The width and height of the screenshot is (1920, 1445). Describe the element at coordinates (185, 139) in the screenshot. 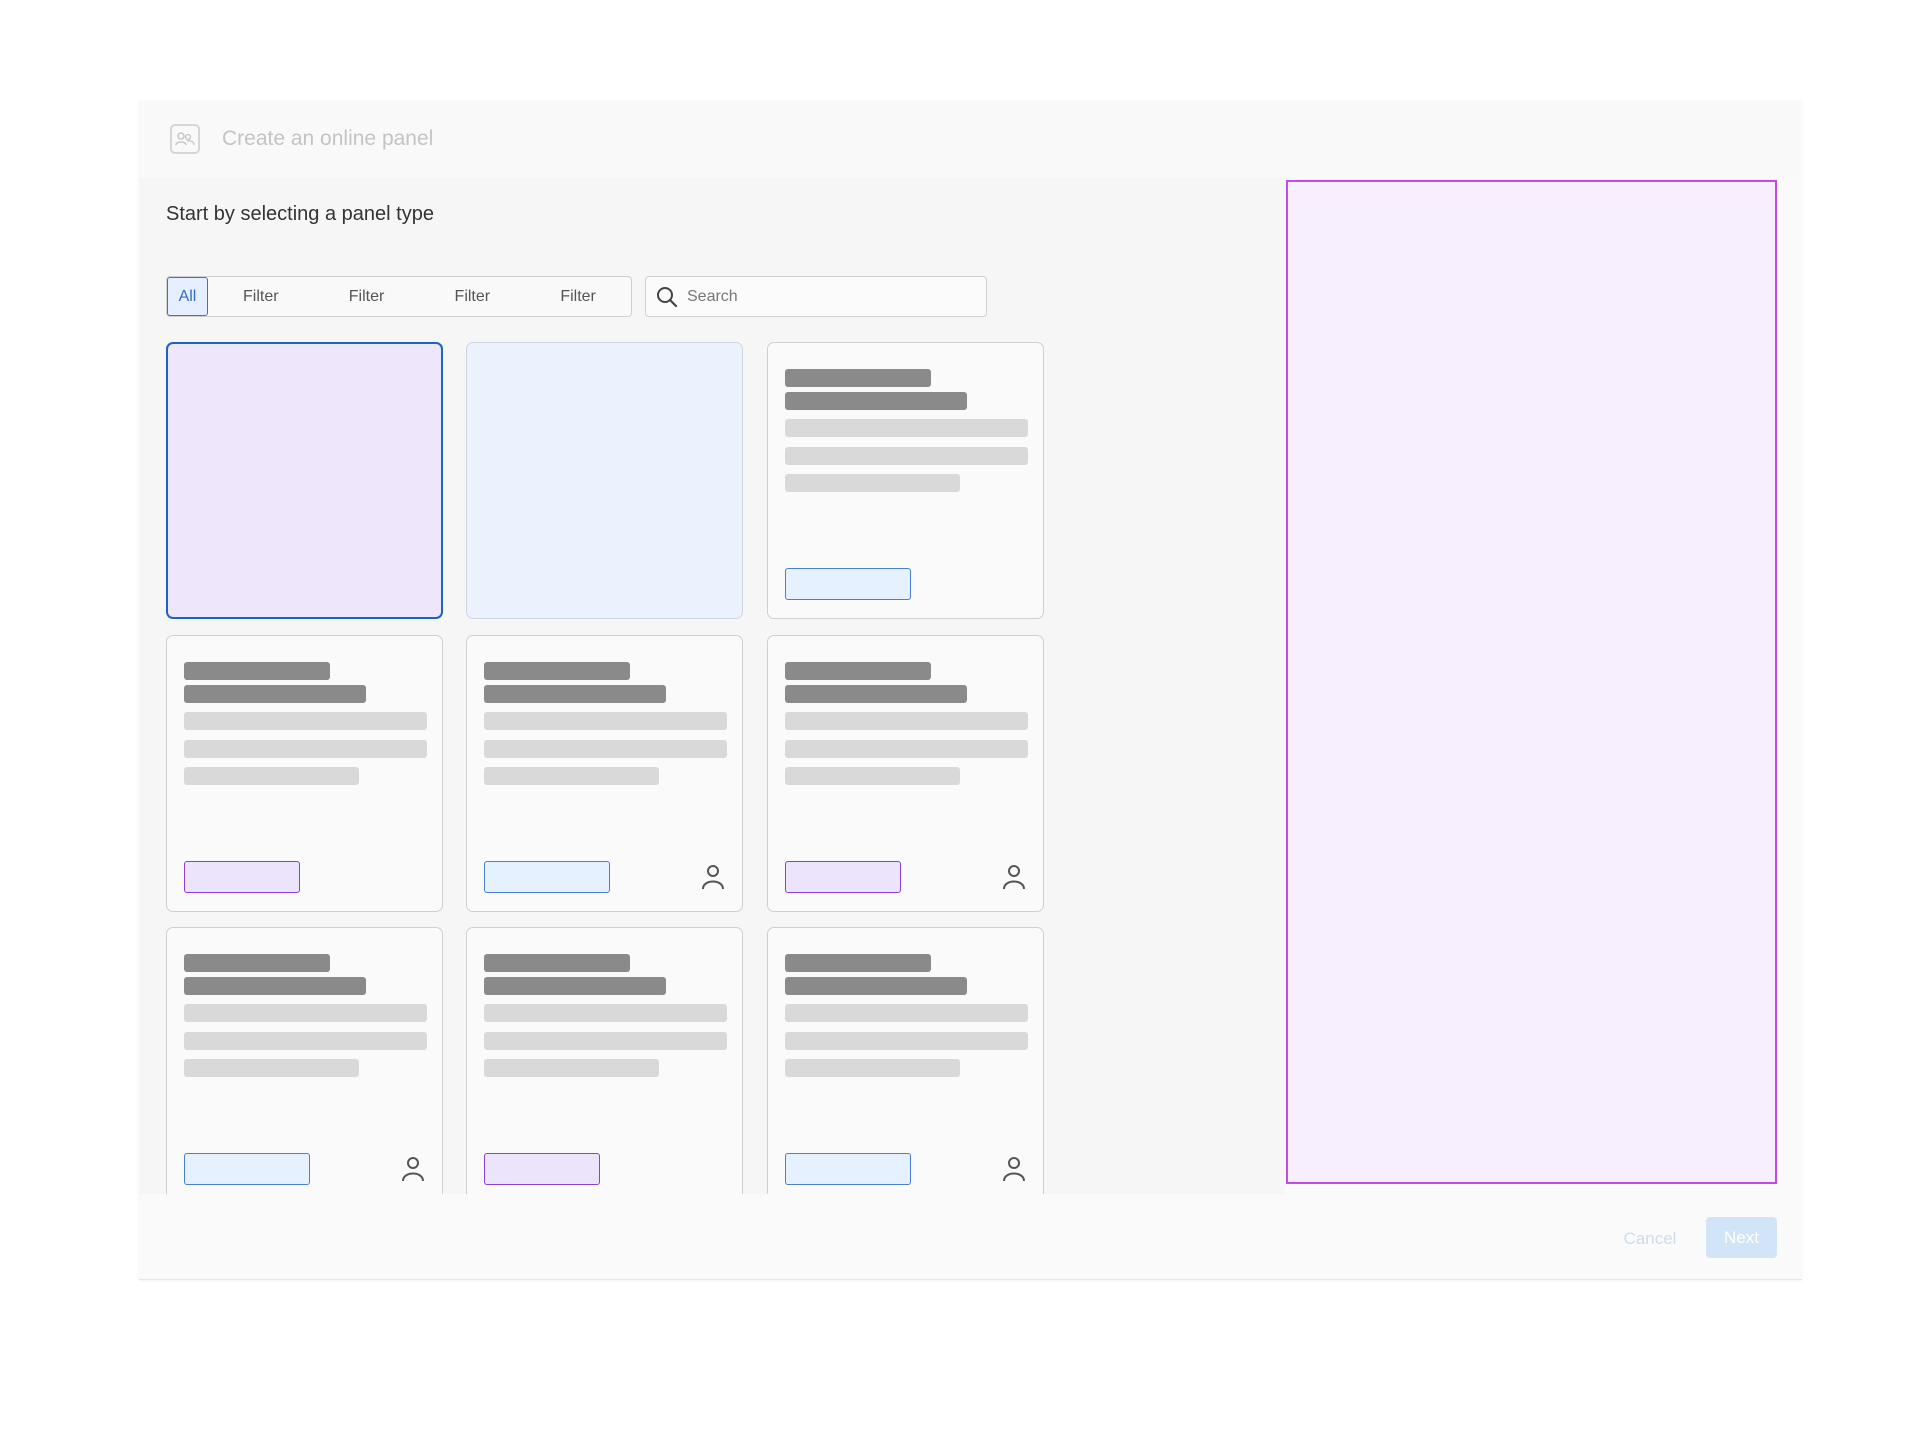

I see `user-group-icon` at that location.